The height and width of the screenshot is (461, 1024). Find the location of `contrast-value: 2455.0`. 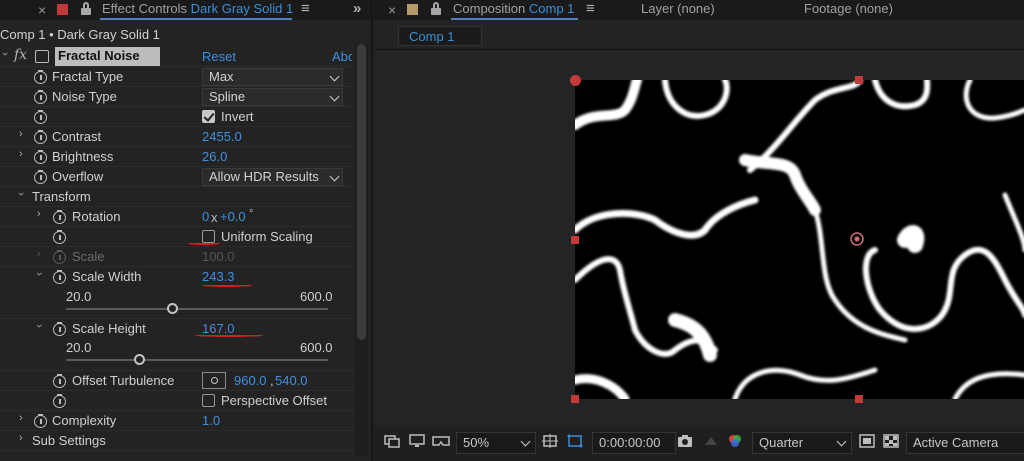

contrast-value: 2455.0 is located at coordinates (222, 136).